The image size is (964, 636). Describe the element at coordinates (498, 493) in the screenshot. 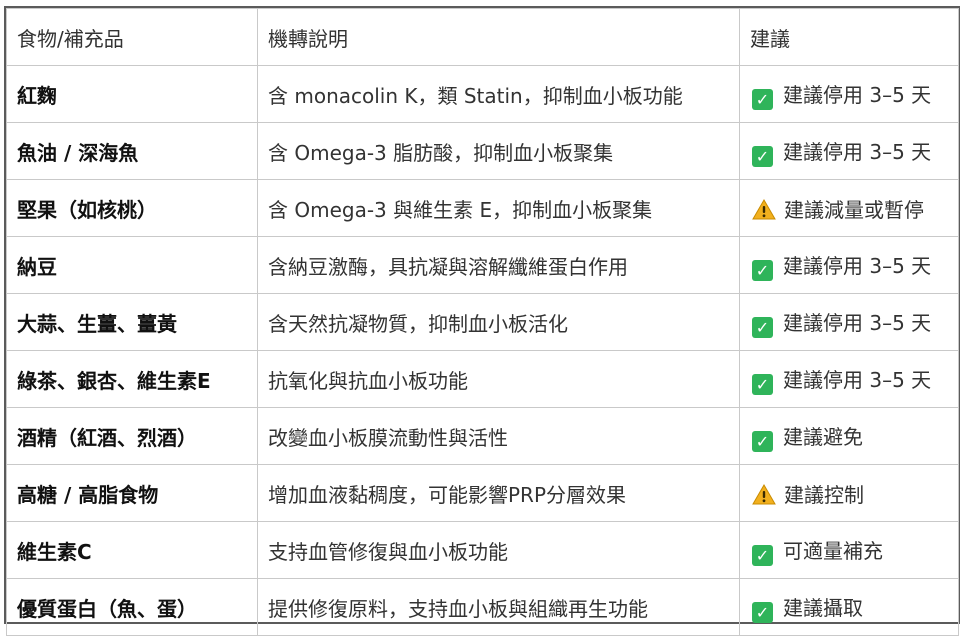

I see `mechanism-cell: 增加血液黏稠度，可能影響PRP分層效果` at that location.